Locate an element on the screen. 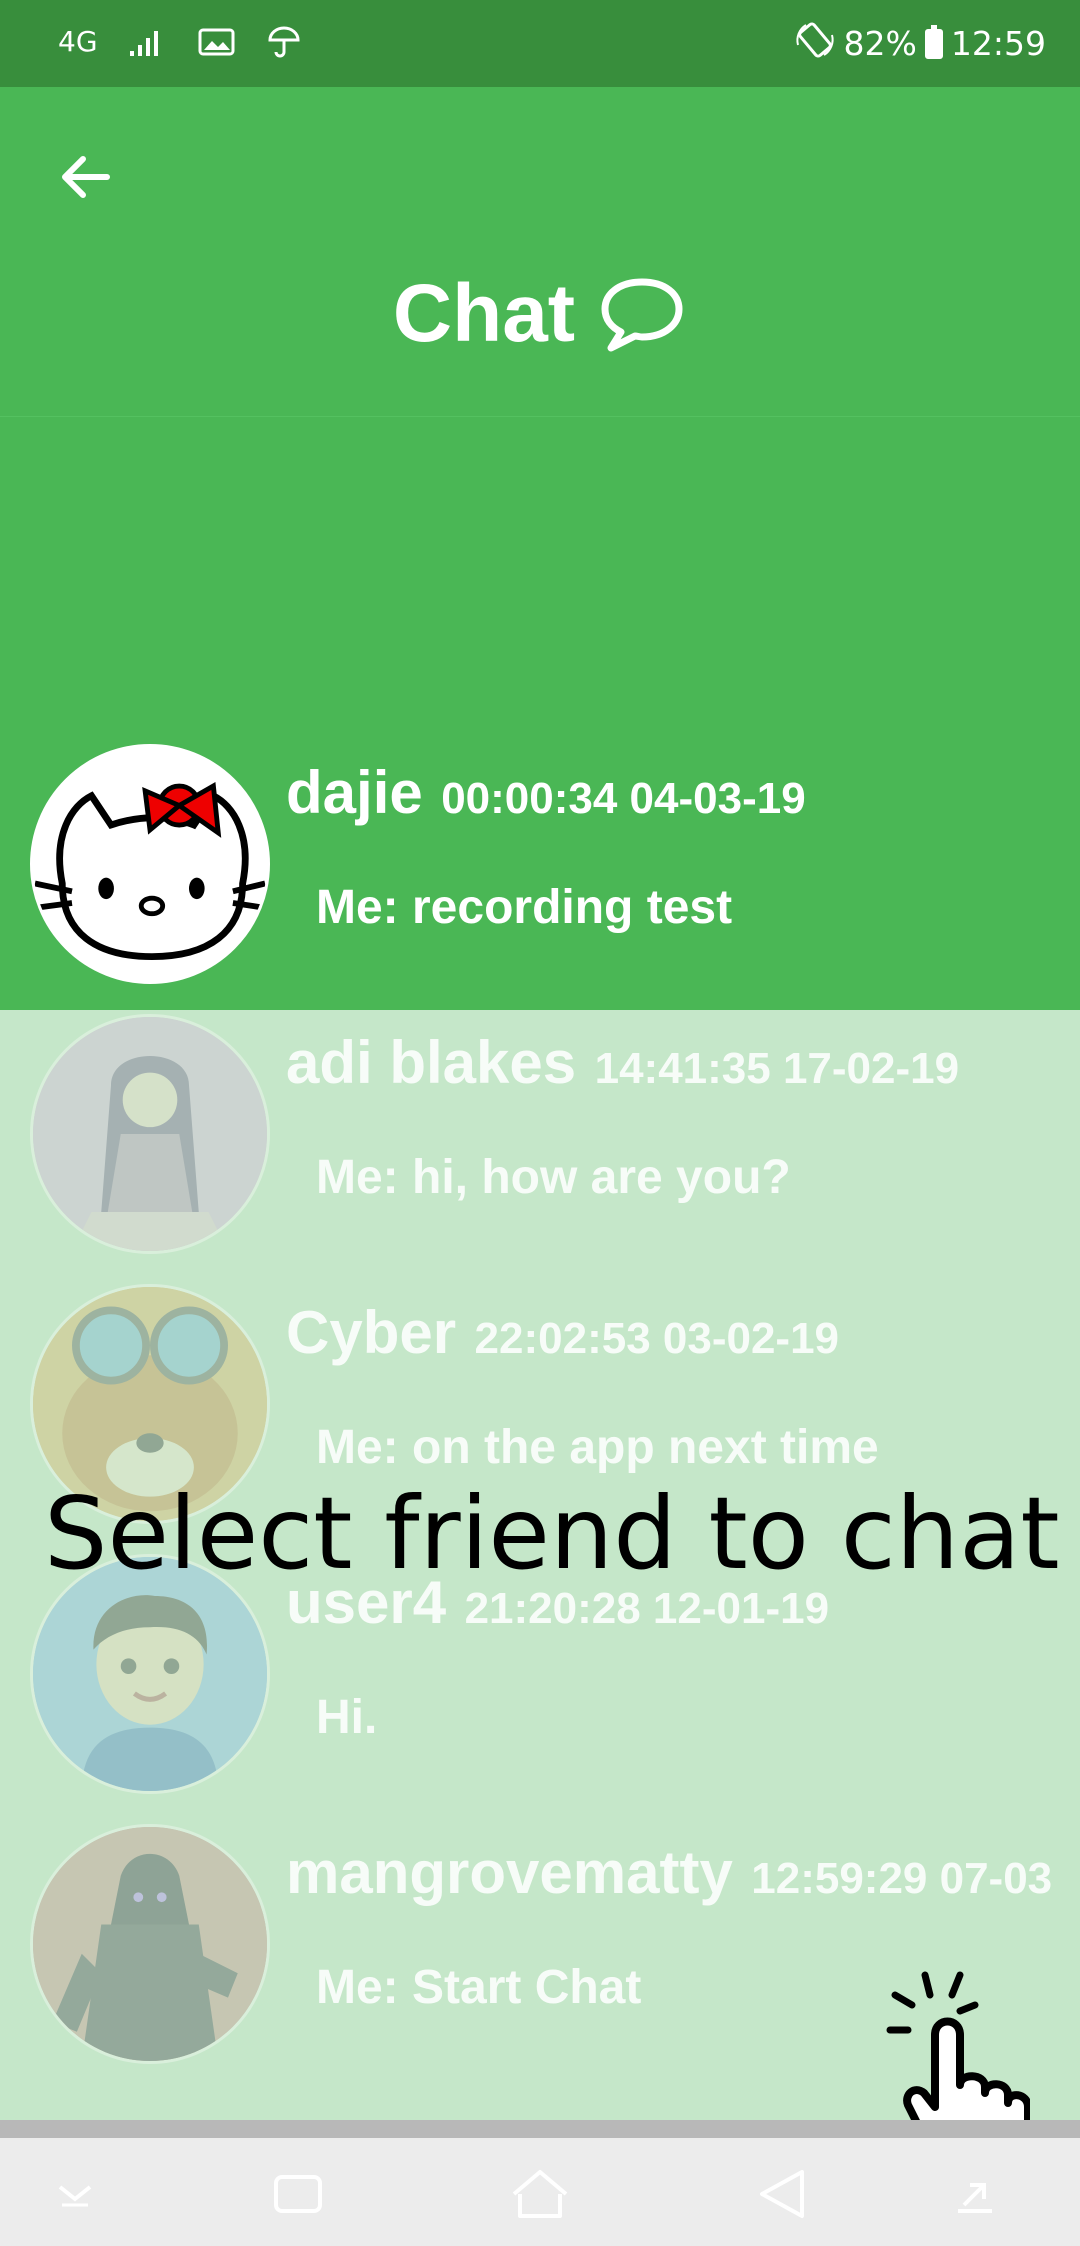  chat-preview: Me: on the app next time is located at coordinates (597, 1447).